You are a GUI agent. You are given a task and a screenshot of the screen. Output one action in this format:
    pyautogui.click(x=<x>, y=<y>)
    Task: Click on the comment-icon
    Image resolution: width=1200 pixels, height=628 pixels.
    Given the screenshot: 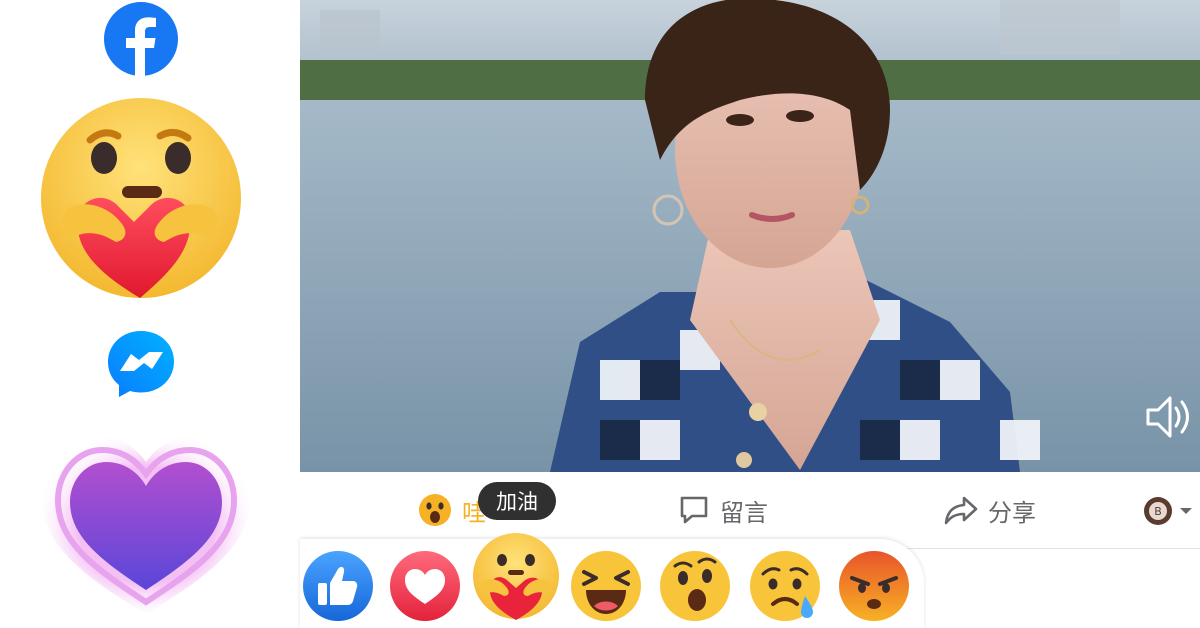 What is the action you would take?
    pyautogui.click(x=694, y=510)
    